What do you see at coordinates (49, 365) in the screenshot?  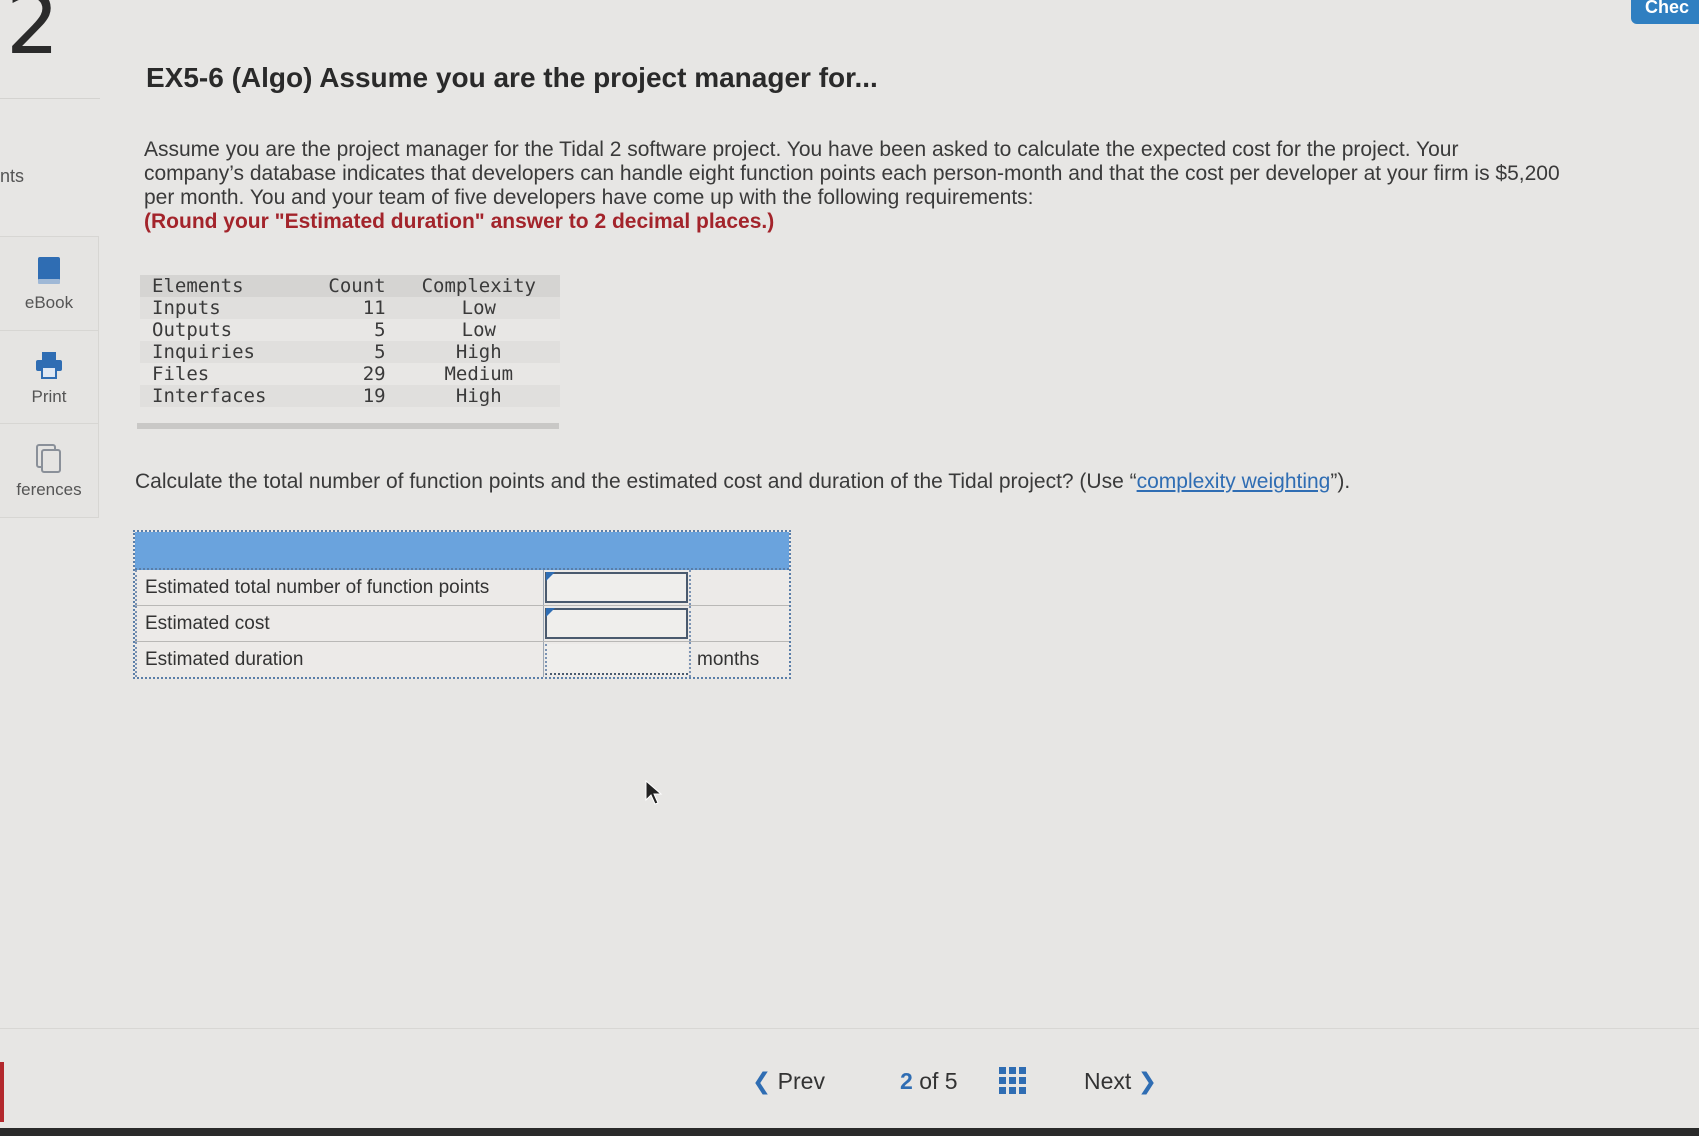 I see `printer-icon` at bounding box center [49, 365].